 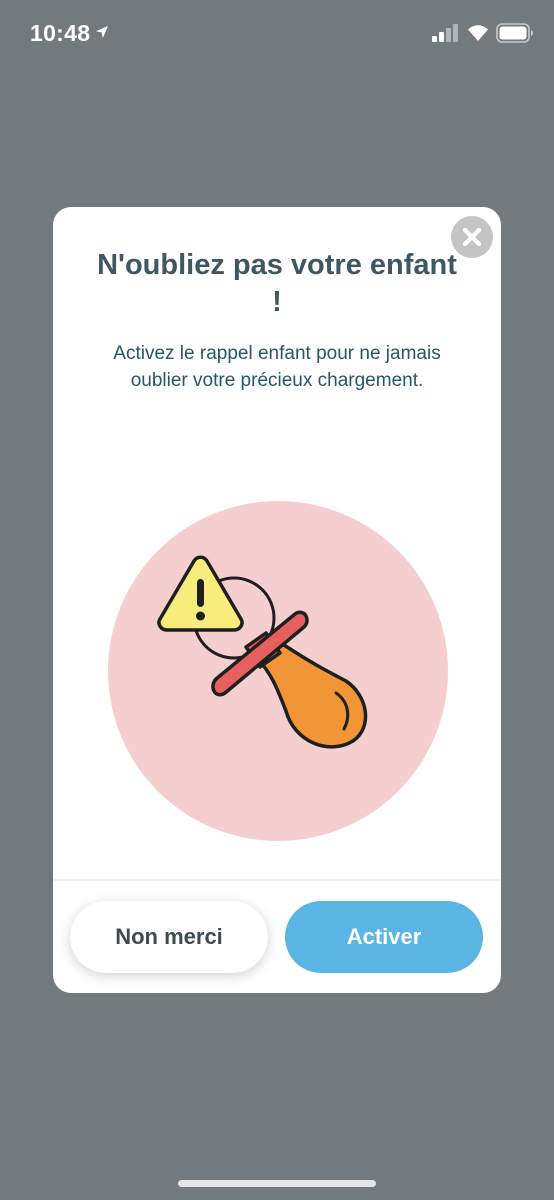 I want to click on activer-button: Activer, so click(x=384, y=937).